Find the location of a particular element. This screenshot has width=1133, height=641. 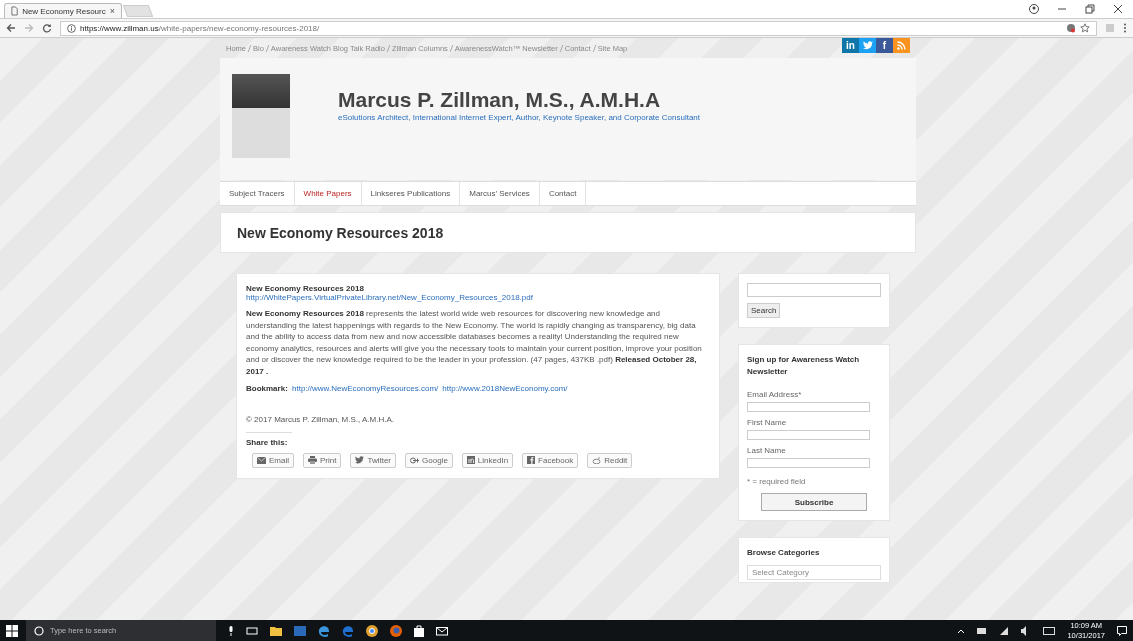

field-label: Email Address* is located at coordinates (774, 394).